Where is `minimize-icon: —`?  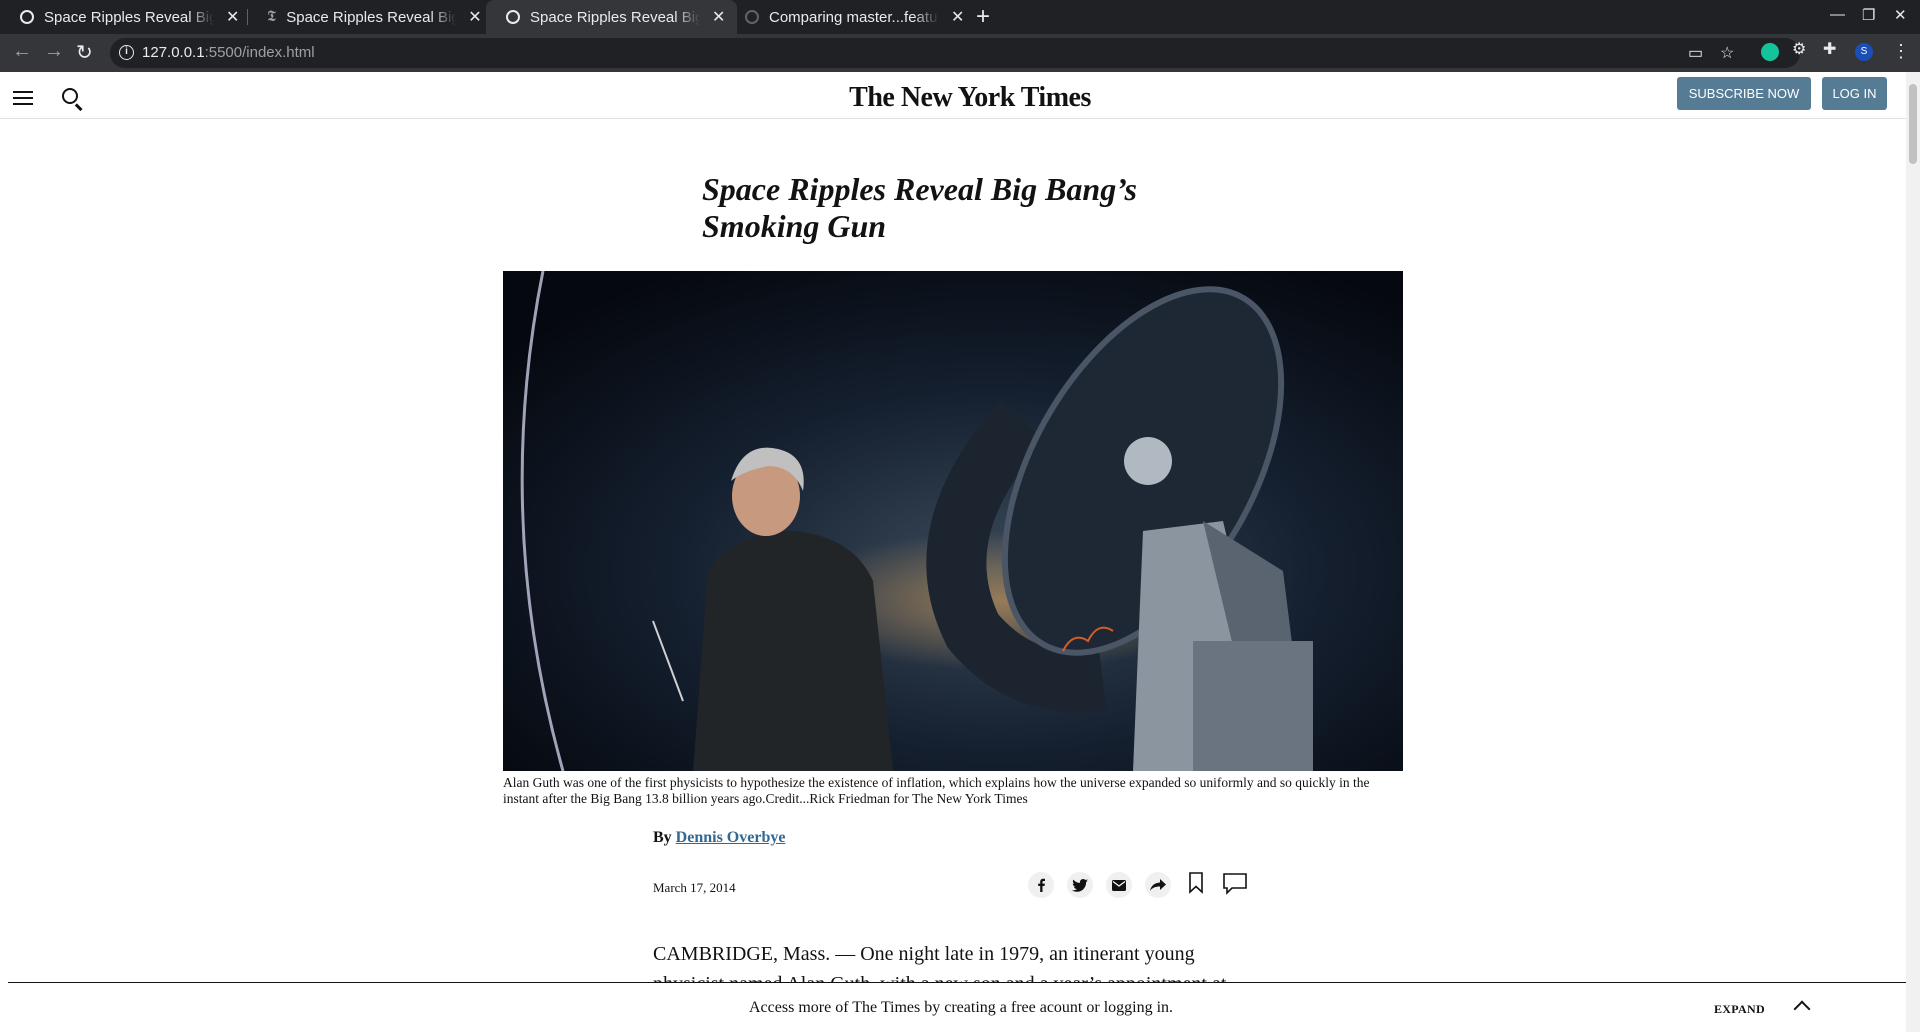 minimize-icon: — is located at coordinates (1837, 14).